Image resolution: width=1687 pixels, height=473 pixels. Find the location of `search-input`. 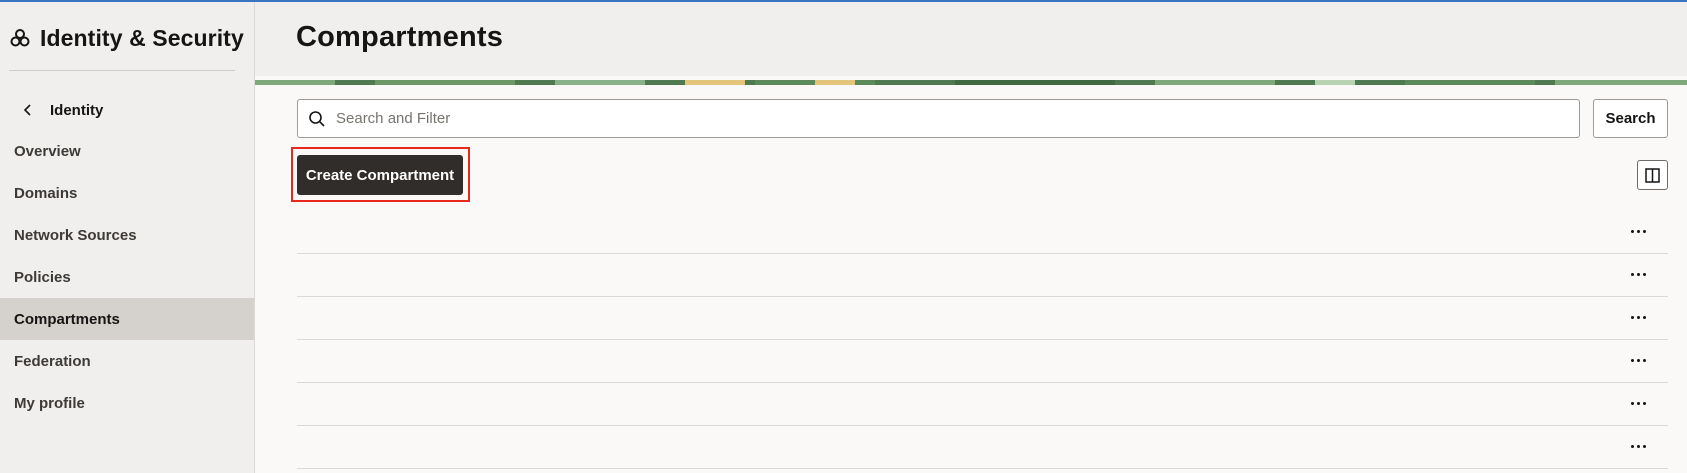

search-input is located at coordinates (946, 118).